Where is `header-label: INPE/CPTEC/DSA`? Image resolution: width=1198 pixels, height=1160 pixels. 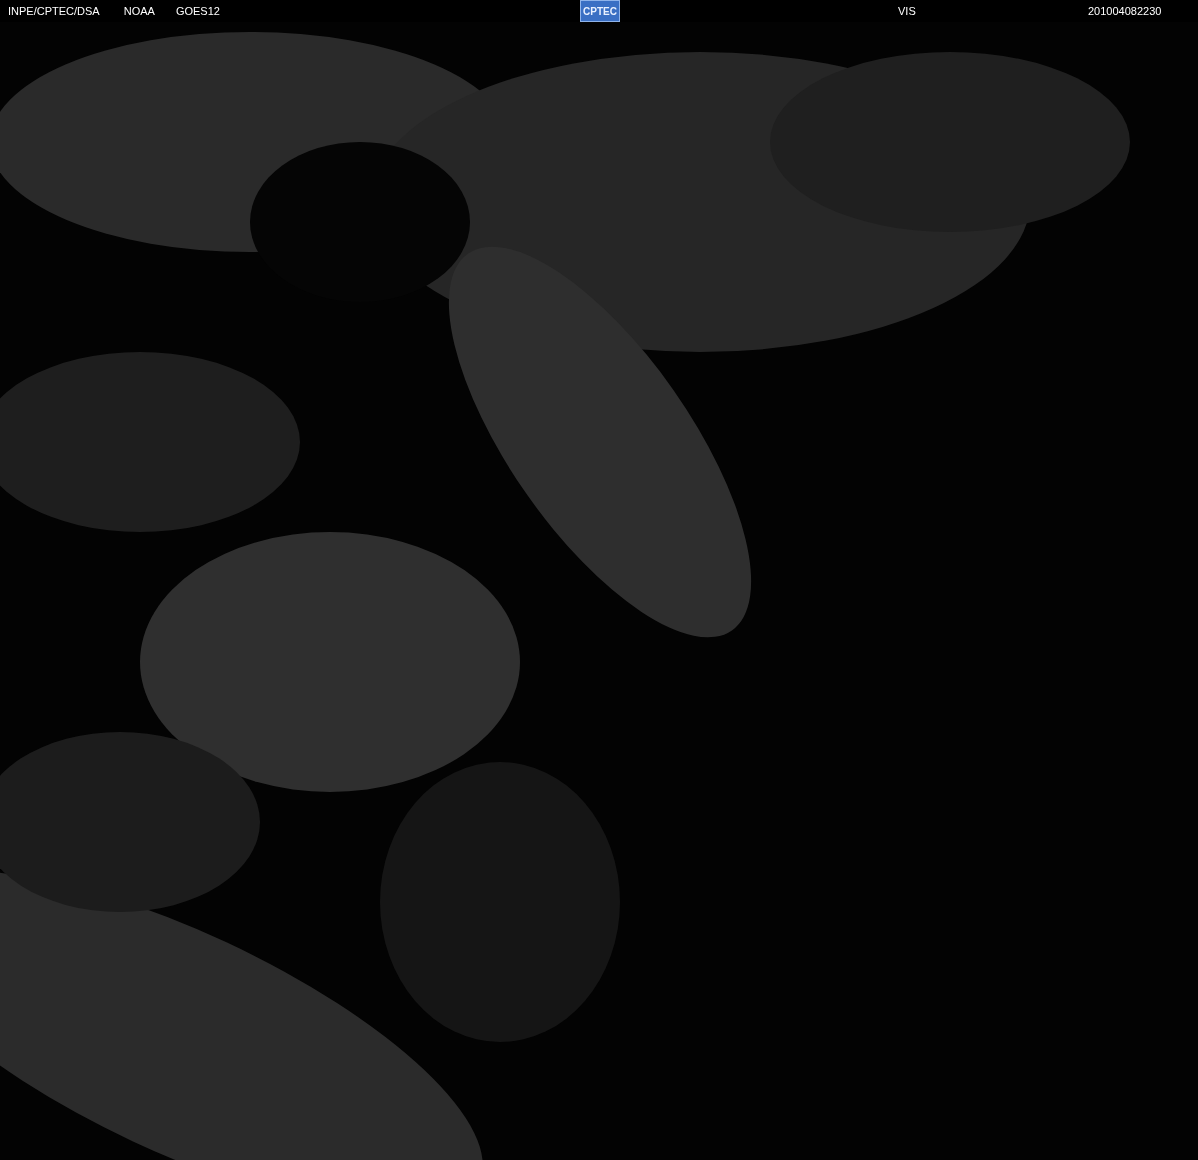 header-label: INPE/CPTEC/DSA is located at coordinates (54, 11).